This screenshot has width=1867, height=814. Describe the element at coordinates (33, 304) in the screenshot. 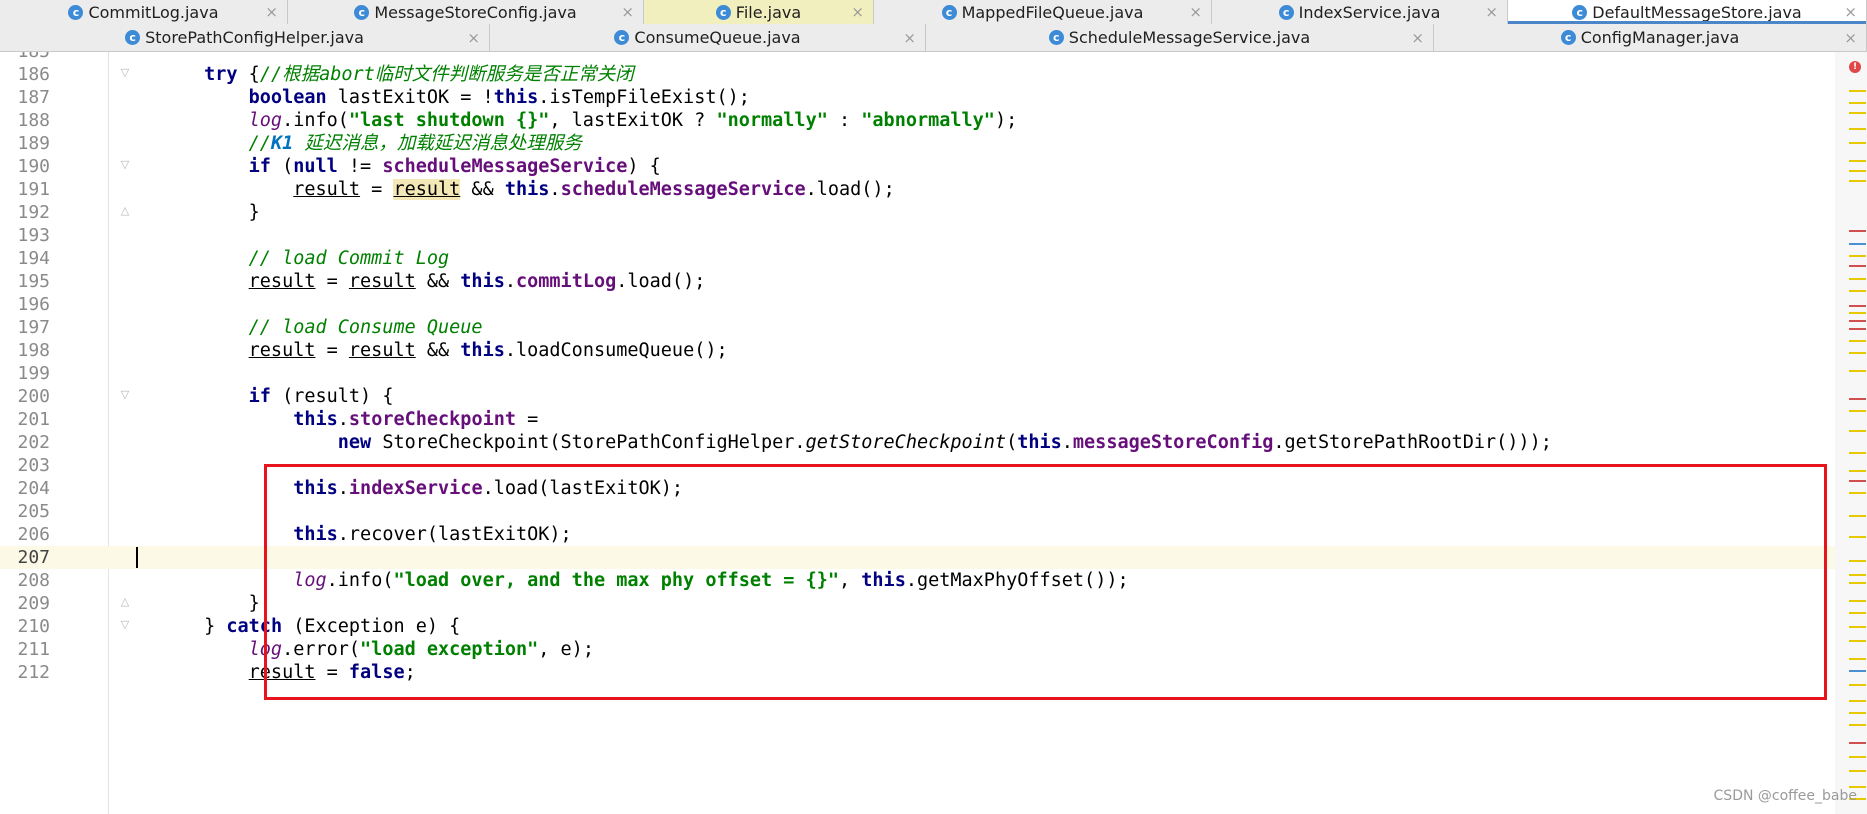

I see `line-number: 196` at that location.